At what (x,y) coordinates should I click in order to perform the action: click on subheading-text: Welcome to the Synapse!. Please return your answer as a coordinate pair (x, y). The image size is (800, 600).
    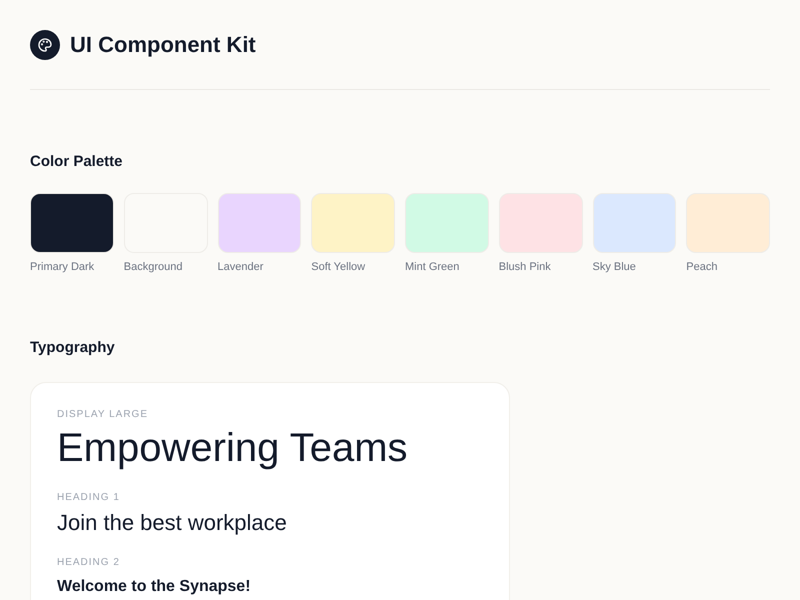
    Looking at the image, I should click on (154, 586).